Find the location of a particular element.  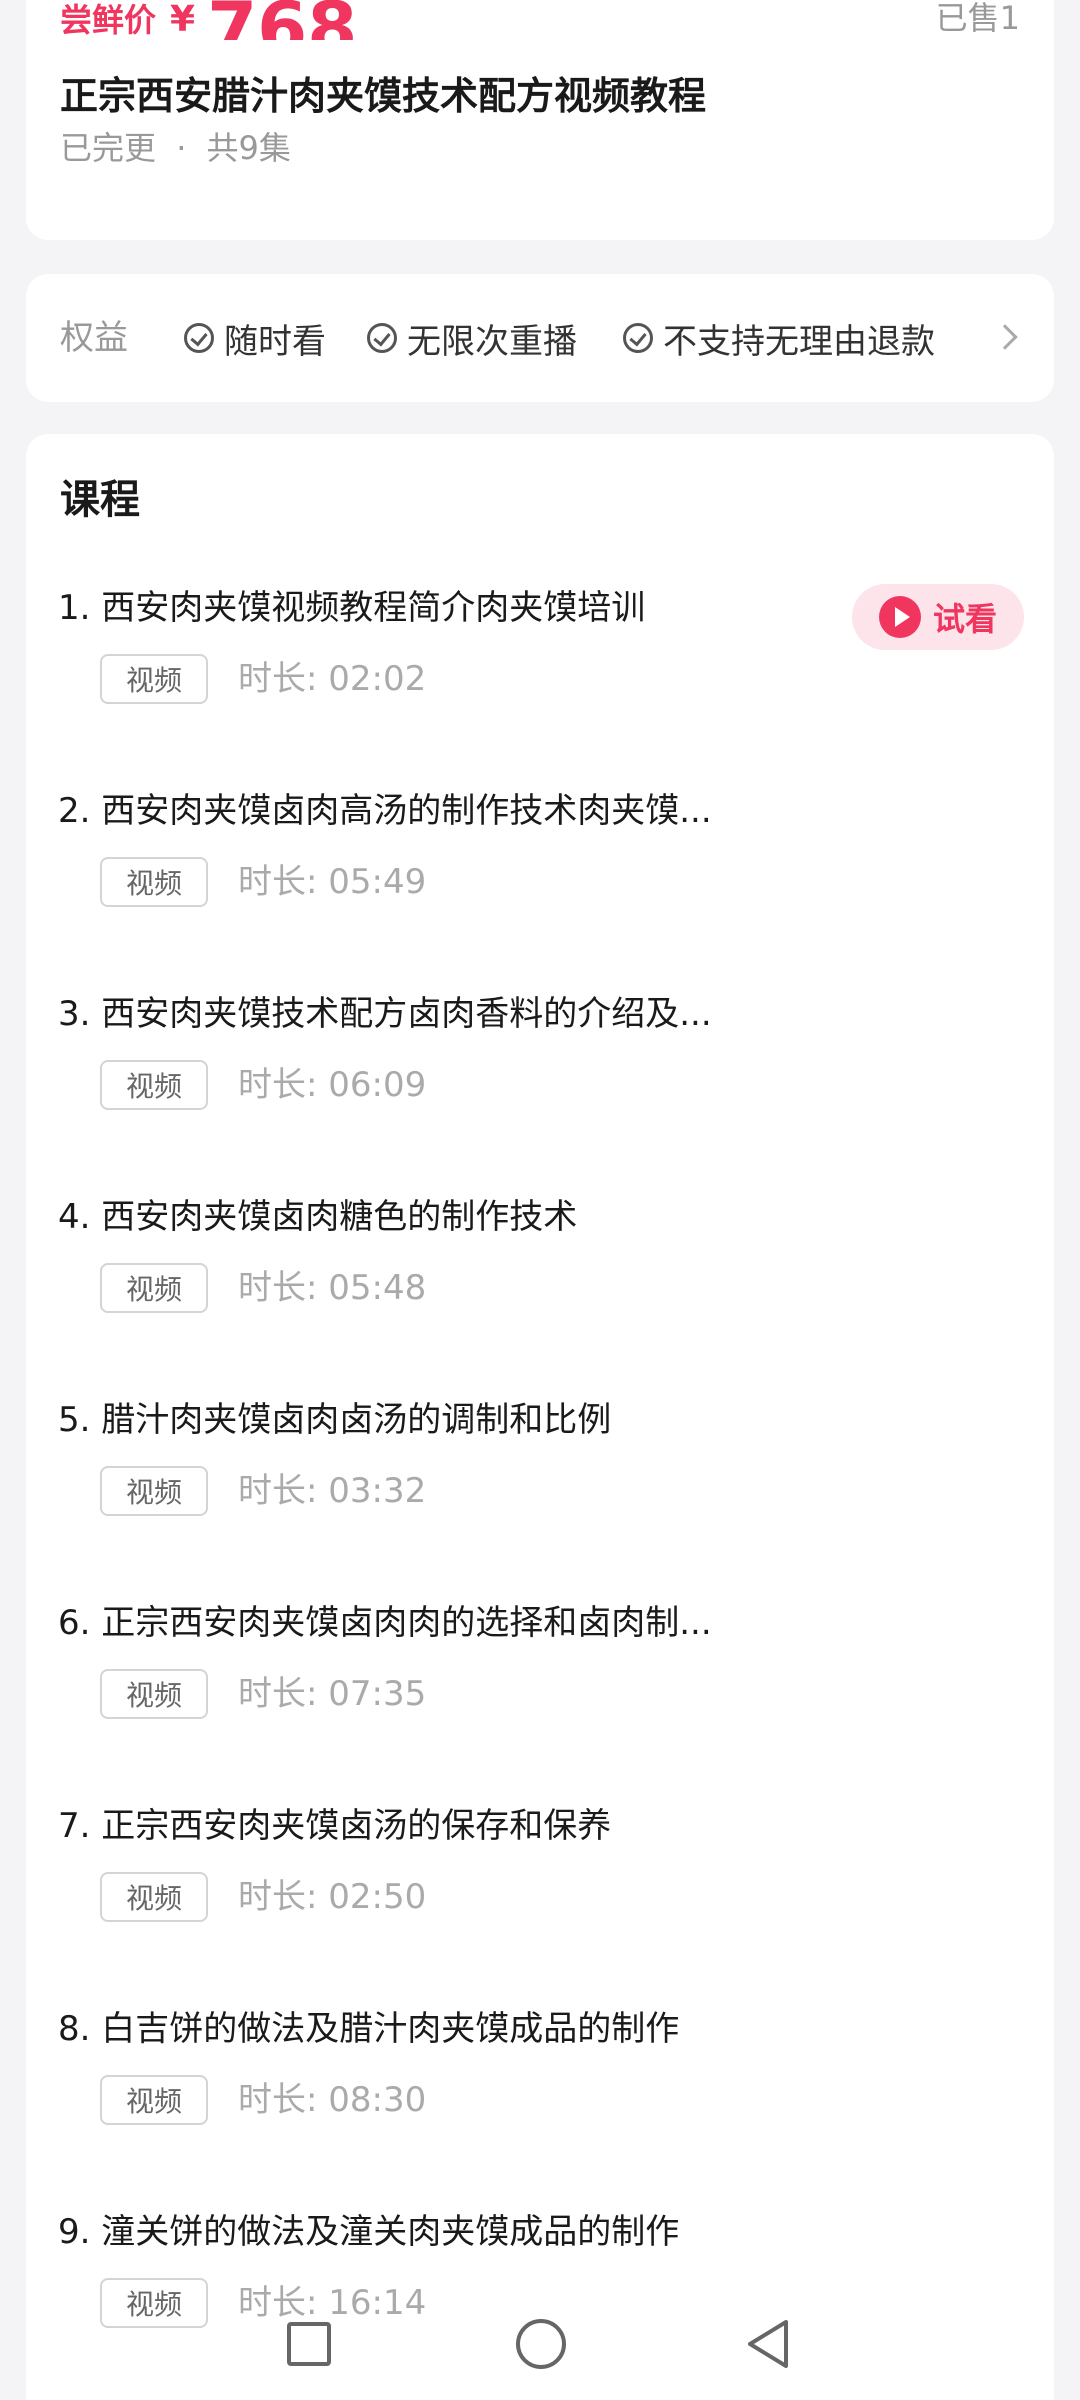

lesson-duration: 时长: 07:35 is located at coordinates (332, 1694).